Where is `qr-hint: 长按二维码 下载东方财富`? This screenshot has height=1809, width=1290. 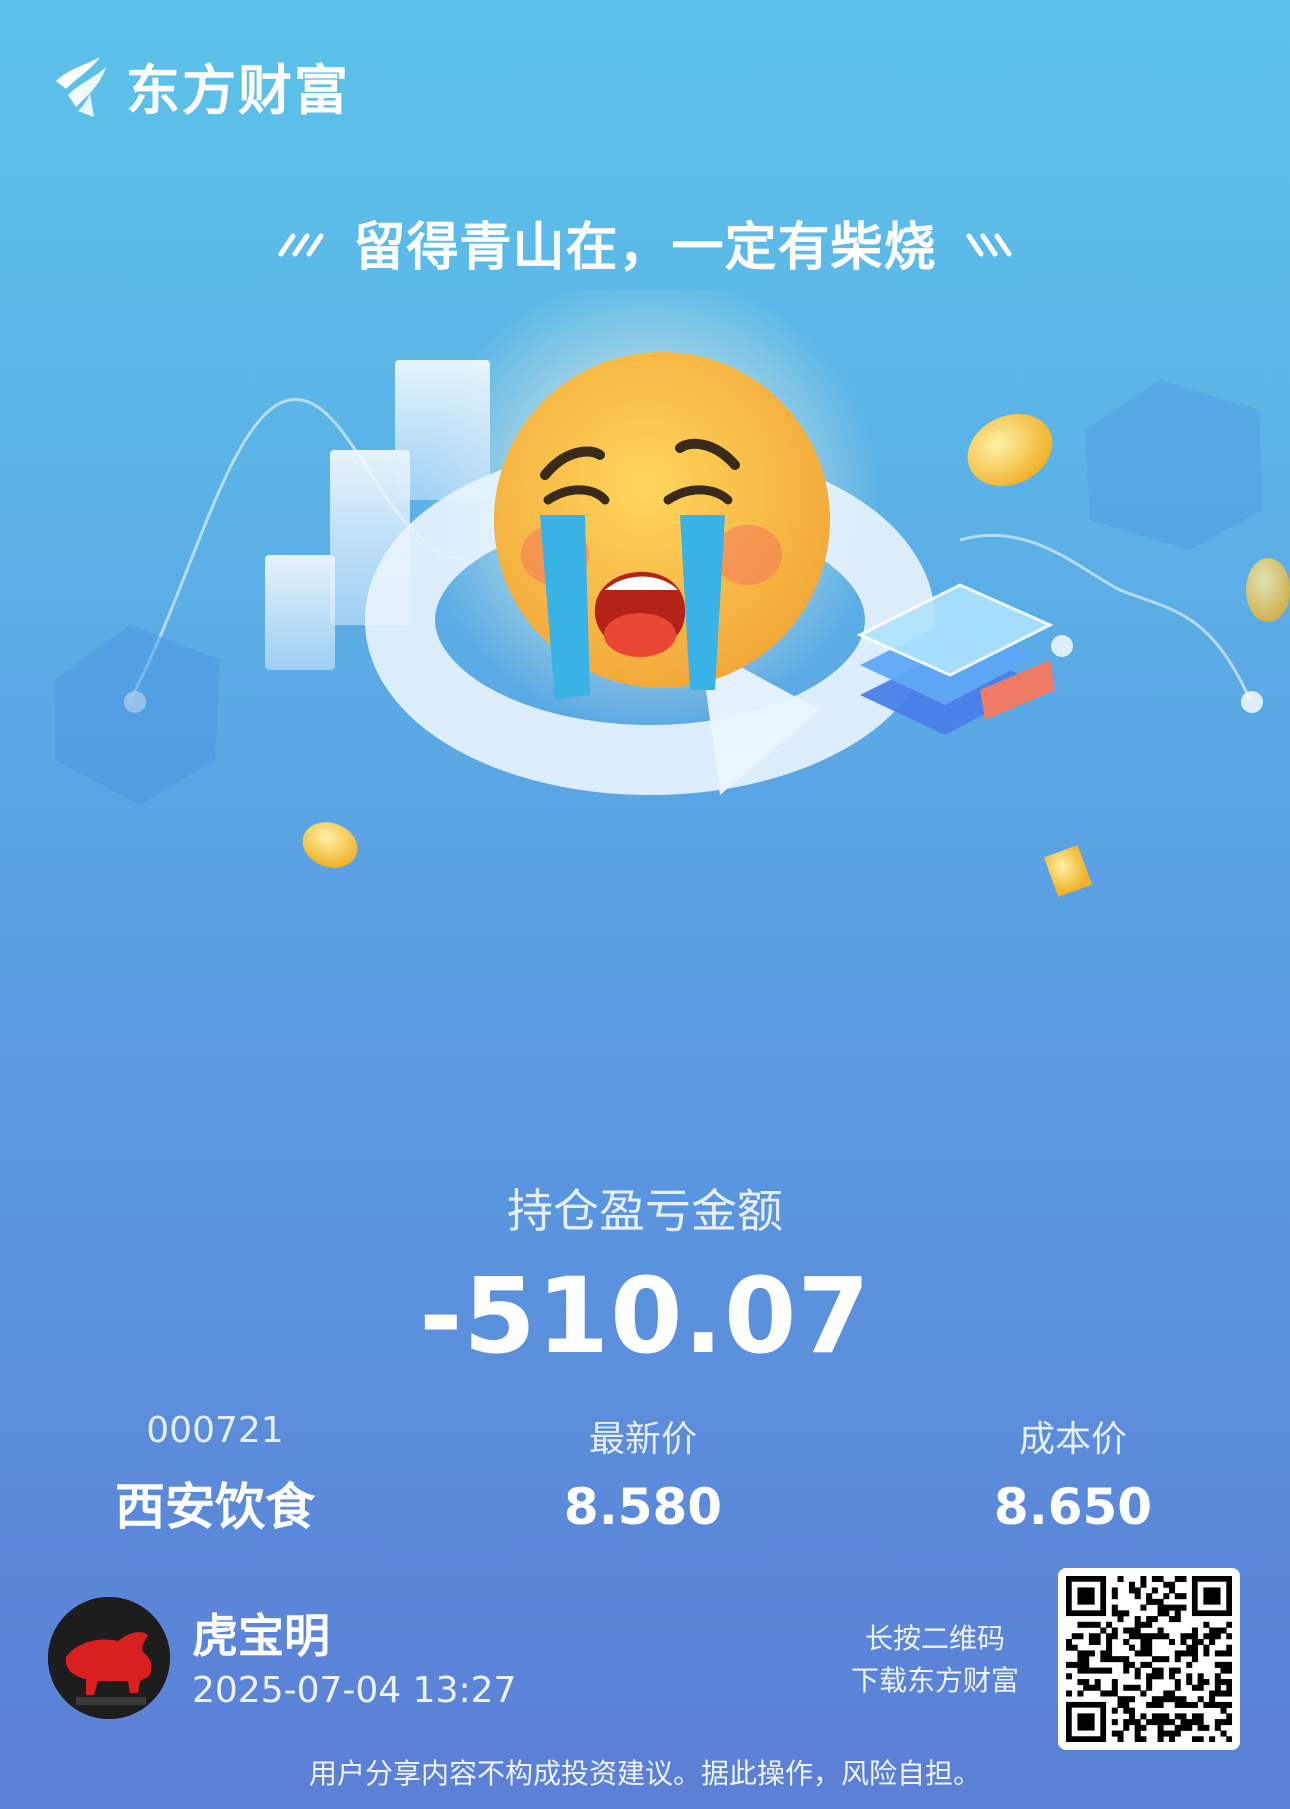
qr-hint: 长按二维码 下载东方财富 is located at coordinates (935, 1660).